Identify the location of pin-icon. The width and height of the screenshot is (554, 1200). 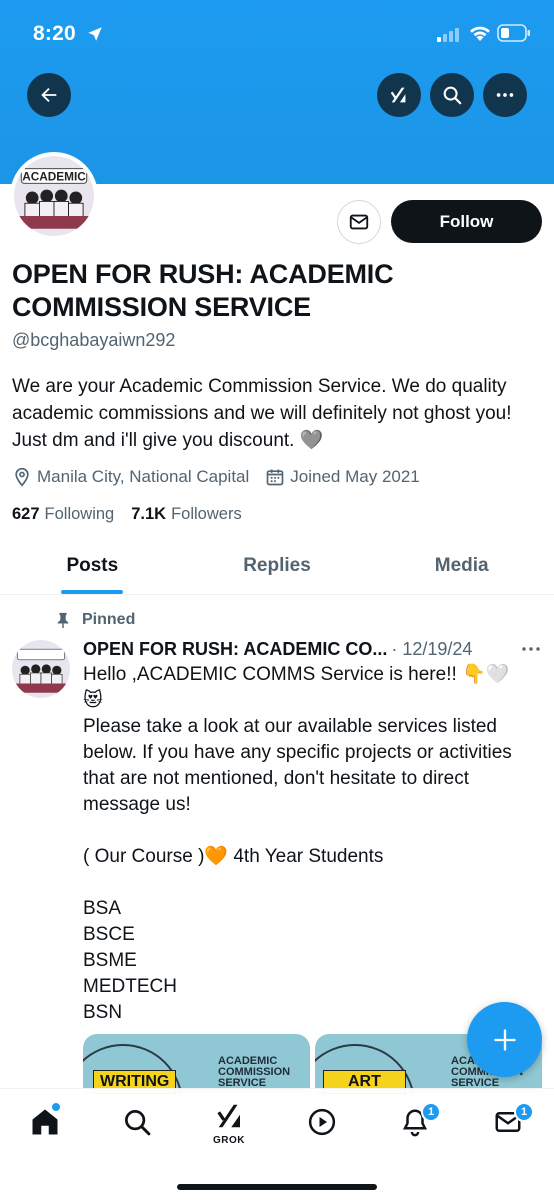
(63, 620).